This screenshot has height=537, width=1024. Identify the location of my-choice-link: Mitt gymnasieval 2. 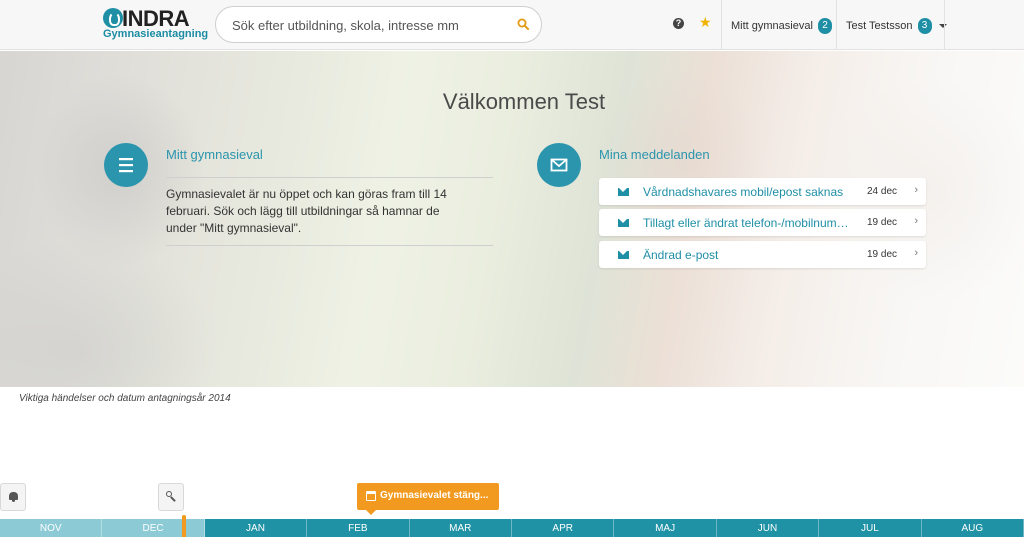
(781, 26).